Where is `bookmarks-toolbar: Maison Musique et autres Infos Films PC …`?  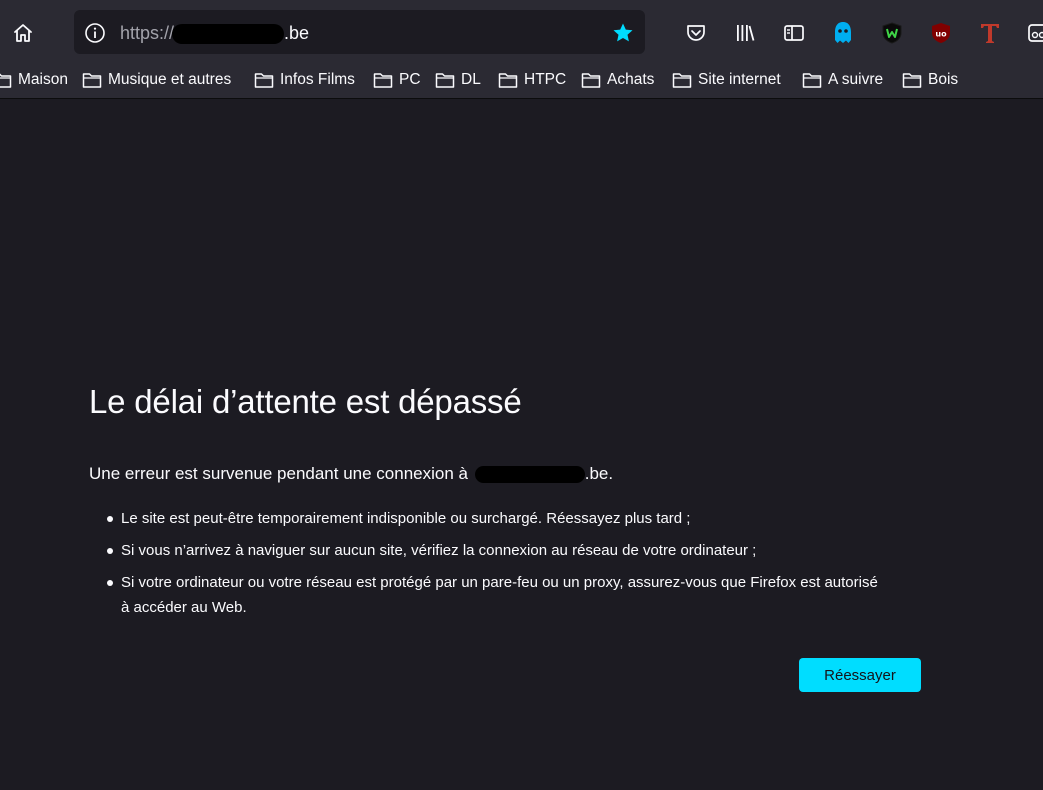
bookmarks-toolbar: Maison Musique et autres Infos Films PC … is located at coordinates (521, 79).